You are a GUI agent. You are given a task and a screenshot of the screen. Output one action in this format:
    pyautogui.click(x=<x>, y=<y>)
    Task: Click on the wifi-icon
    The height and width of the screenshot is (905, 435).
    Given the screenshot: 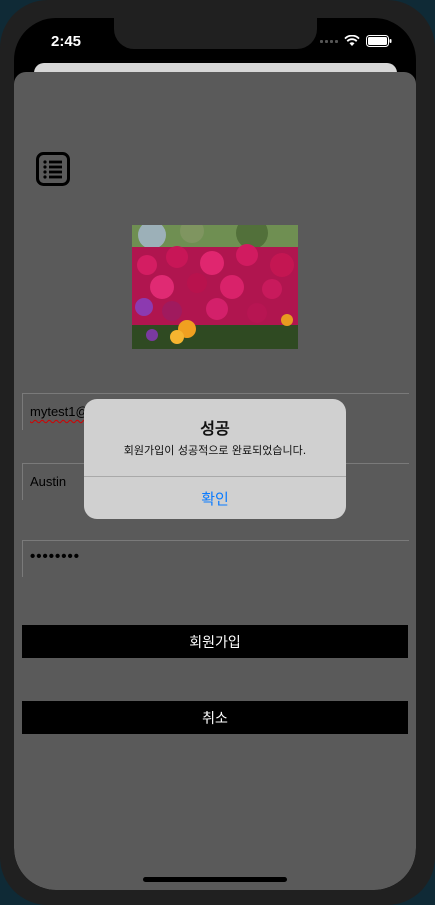 What is the action you would take?
    pyautogui.click(x=352, y=40)
    